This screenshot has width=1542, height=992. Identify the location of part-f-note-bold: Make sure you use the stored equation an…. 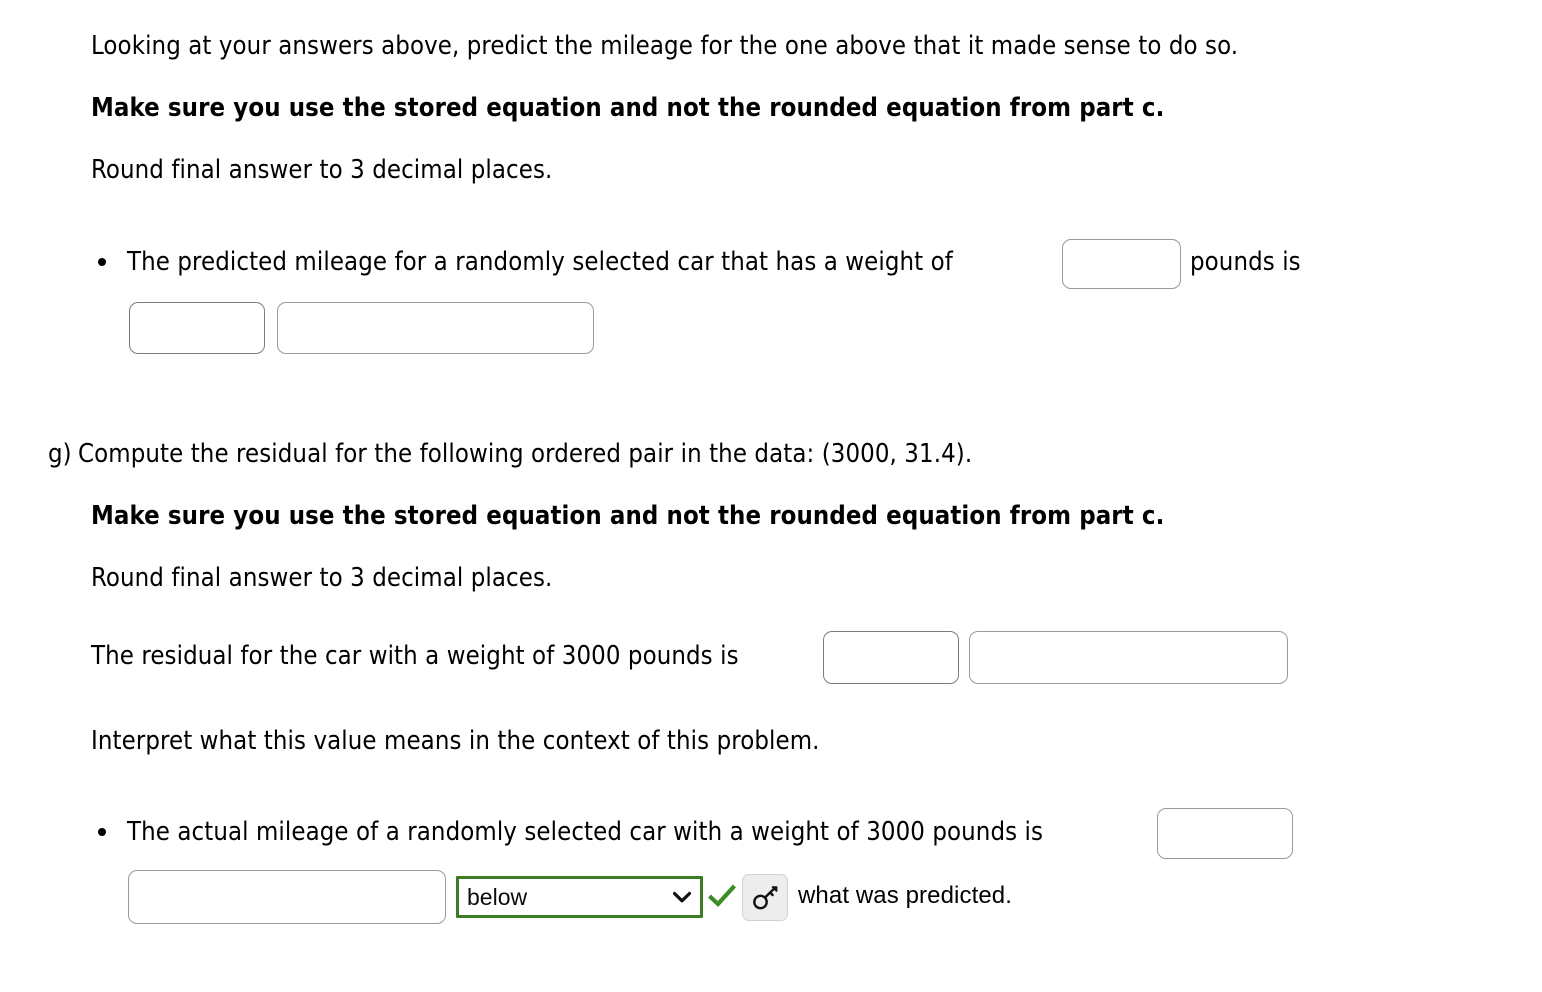
(628, 108).